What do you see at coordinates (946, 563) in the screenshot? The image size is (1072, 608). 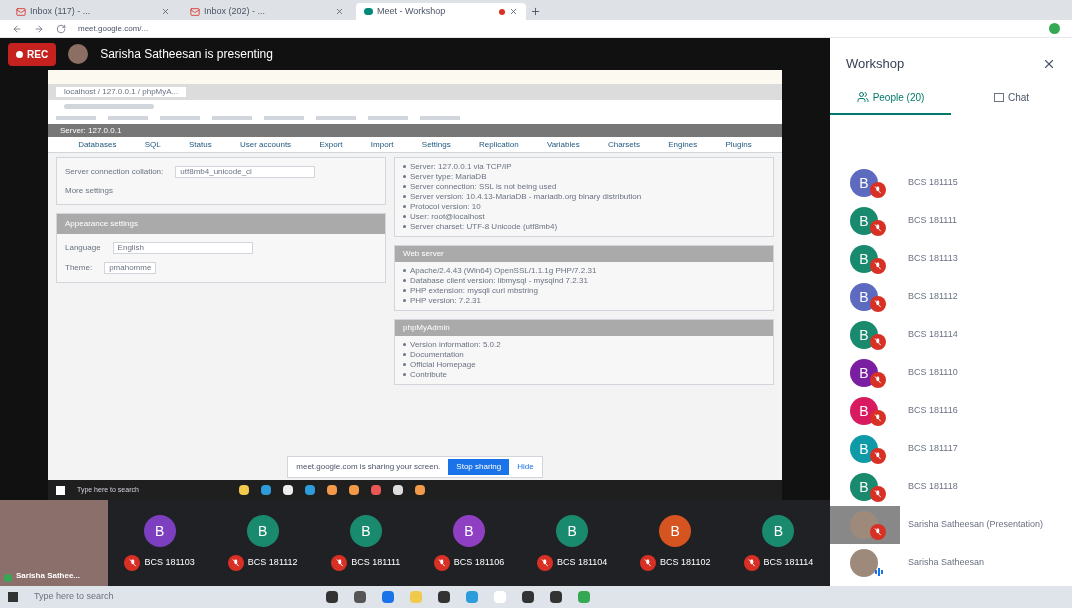 I see `participant-name: Sarisha Satheesan` at bounding box center [946, 563].